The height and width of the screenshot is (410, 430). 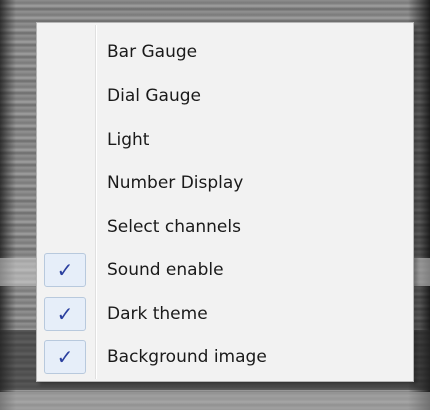 I want to click on menu-item-label: Sound enable, so click(x=165, y=270).